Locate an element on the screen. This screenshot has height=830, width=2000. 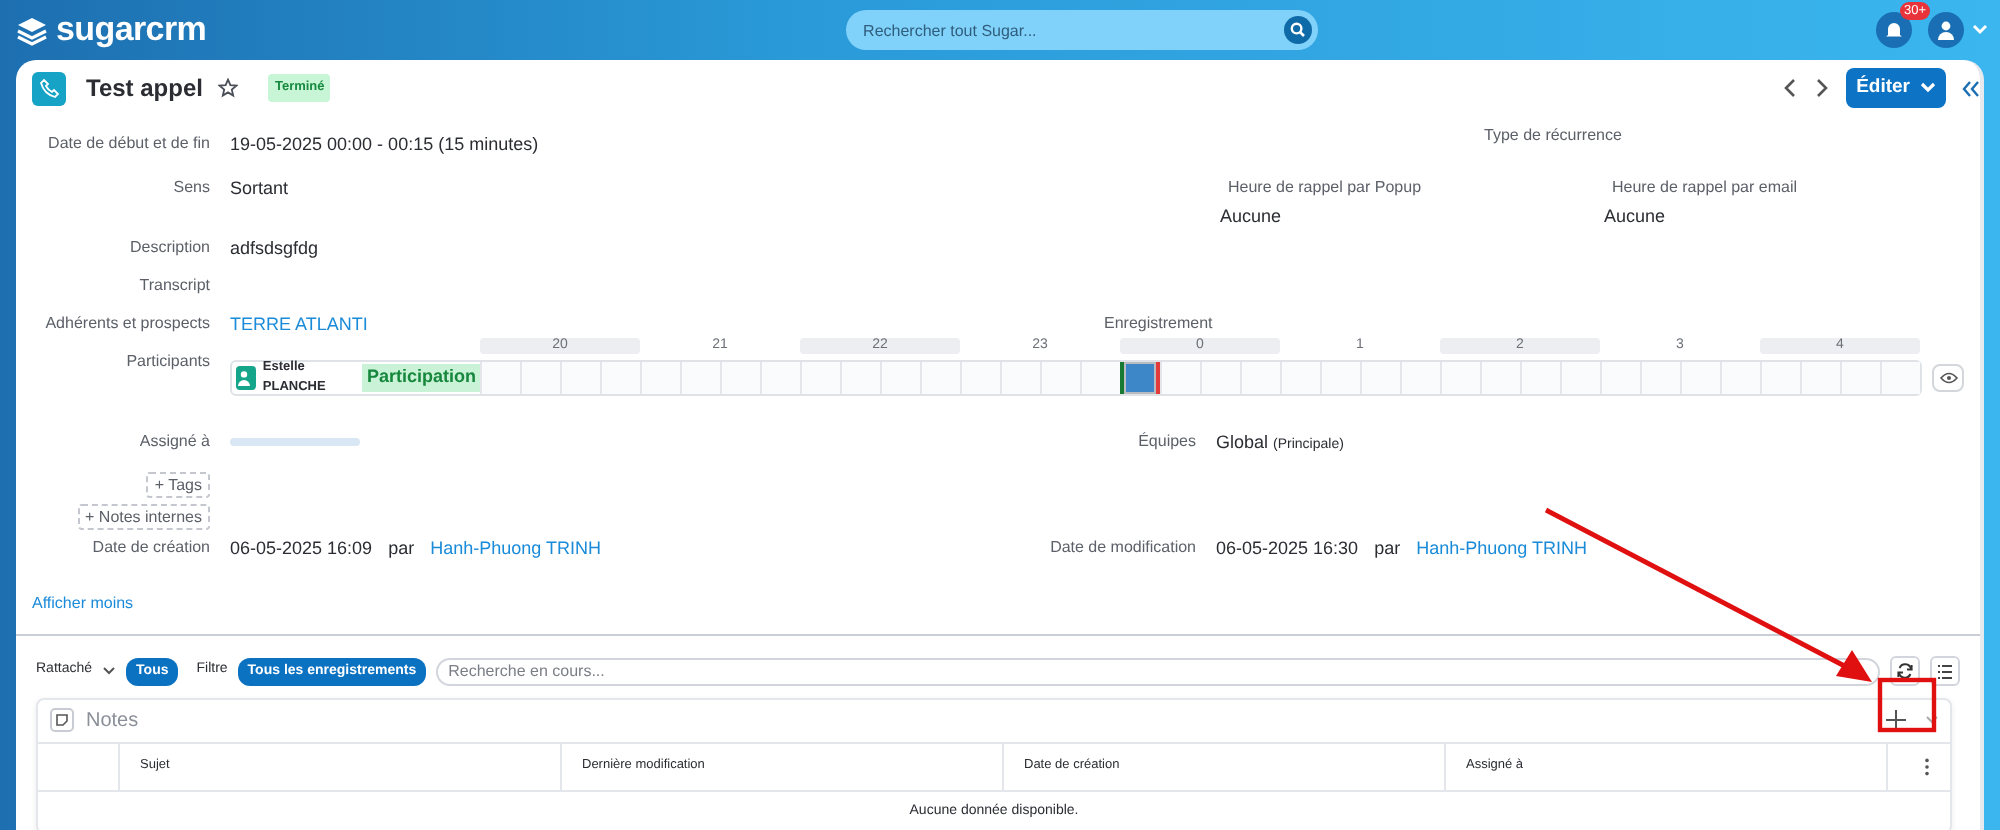
field-label: Date de début et de fin is located at coordinates (129, 144).